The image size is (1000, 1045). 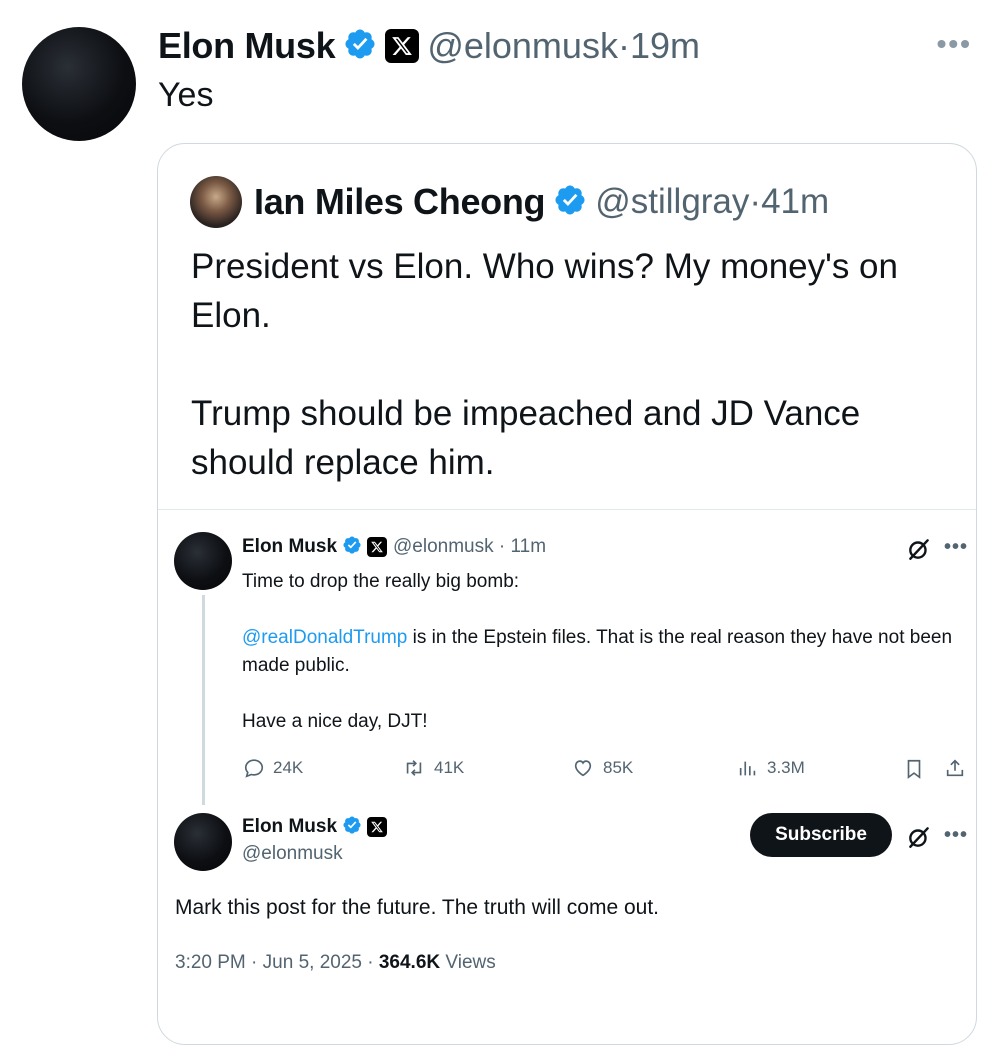 I want to click on post-header: Elon Musk @elonmusk·19m, so click(x=429, y=46).